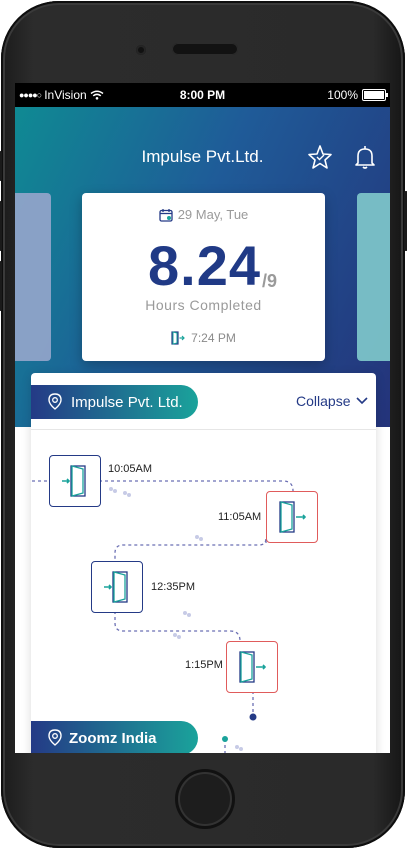 This screenshot has height=850, width=407. What do you see at coordinates (1, 286) in the screenshot?
I see `volume-down-button` at bounding box center [1, 286].